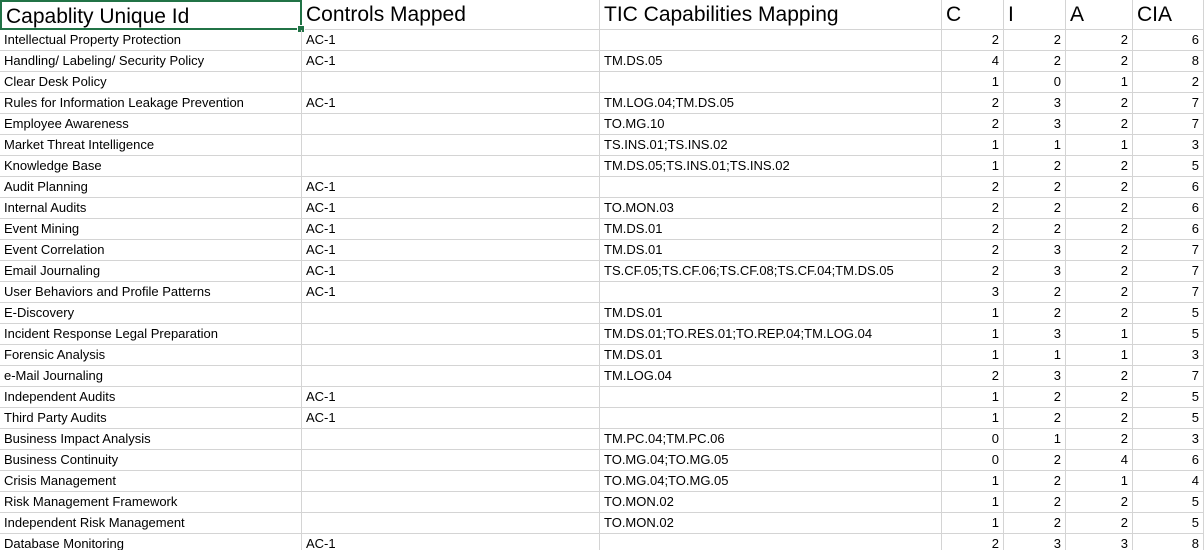 This screenshot has height=550, width=1204. I want to click on cell-capability-id: Employee Awareness, so click(151, 124).